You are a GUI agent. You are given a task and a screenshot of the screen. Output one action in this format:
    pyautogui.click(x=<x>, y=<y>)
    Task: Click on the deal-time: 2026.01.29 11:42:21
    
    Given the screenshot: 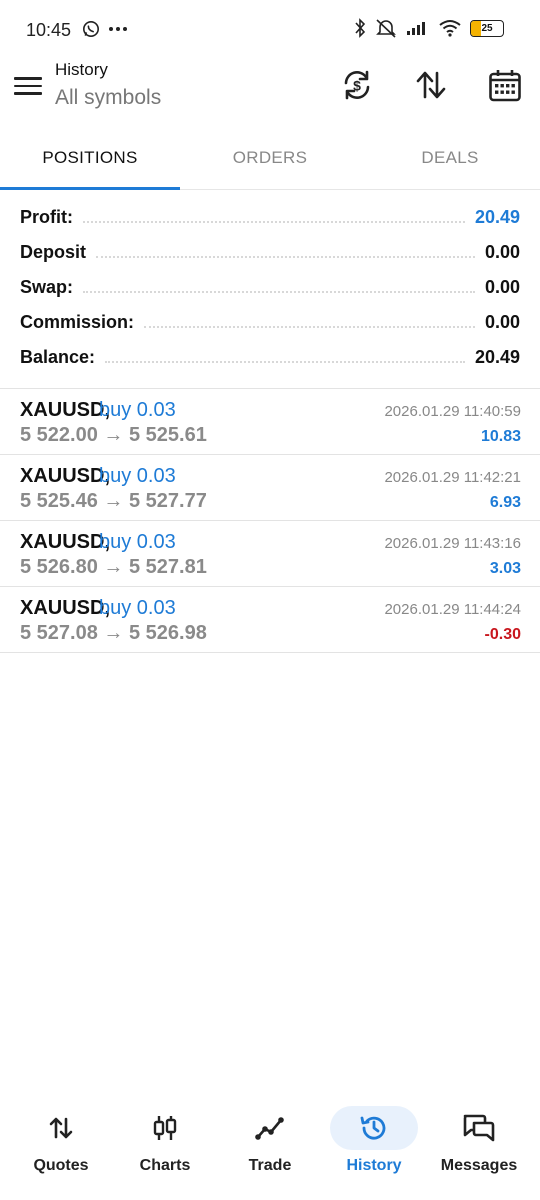 What is the action you would take?
    pyautogui.click(x=452, y=477)
    